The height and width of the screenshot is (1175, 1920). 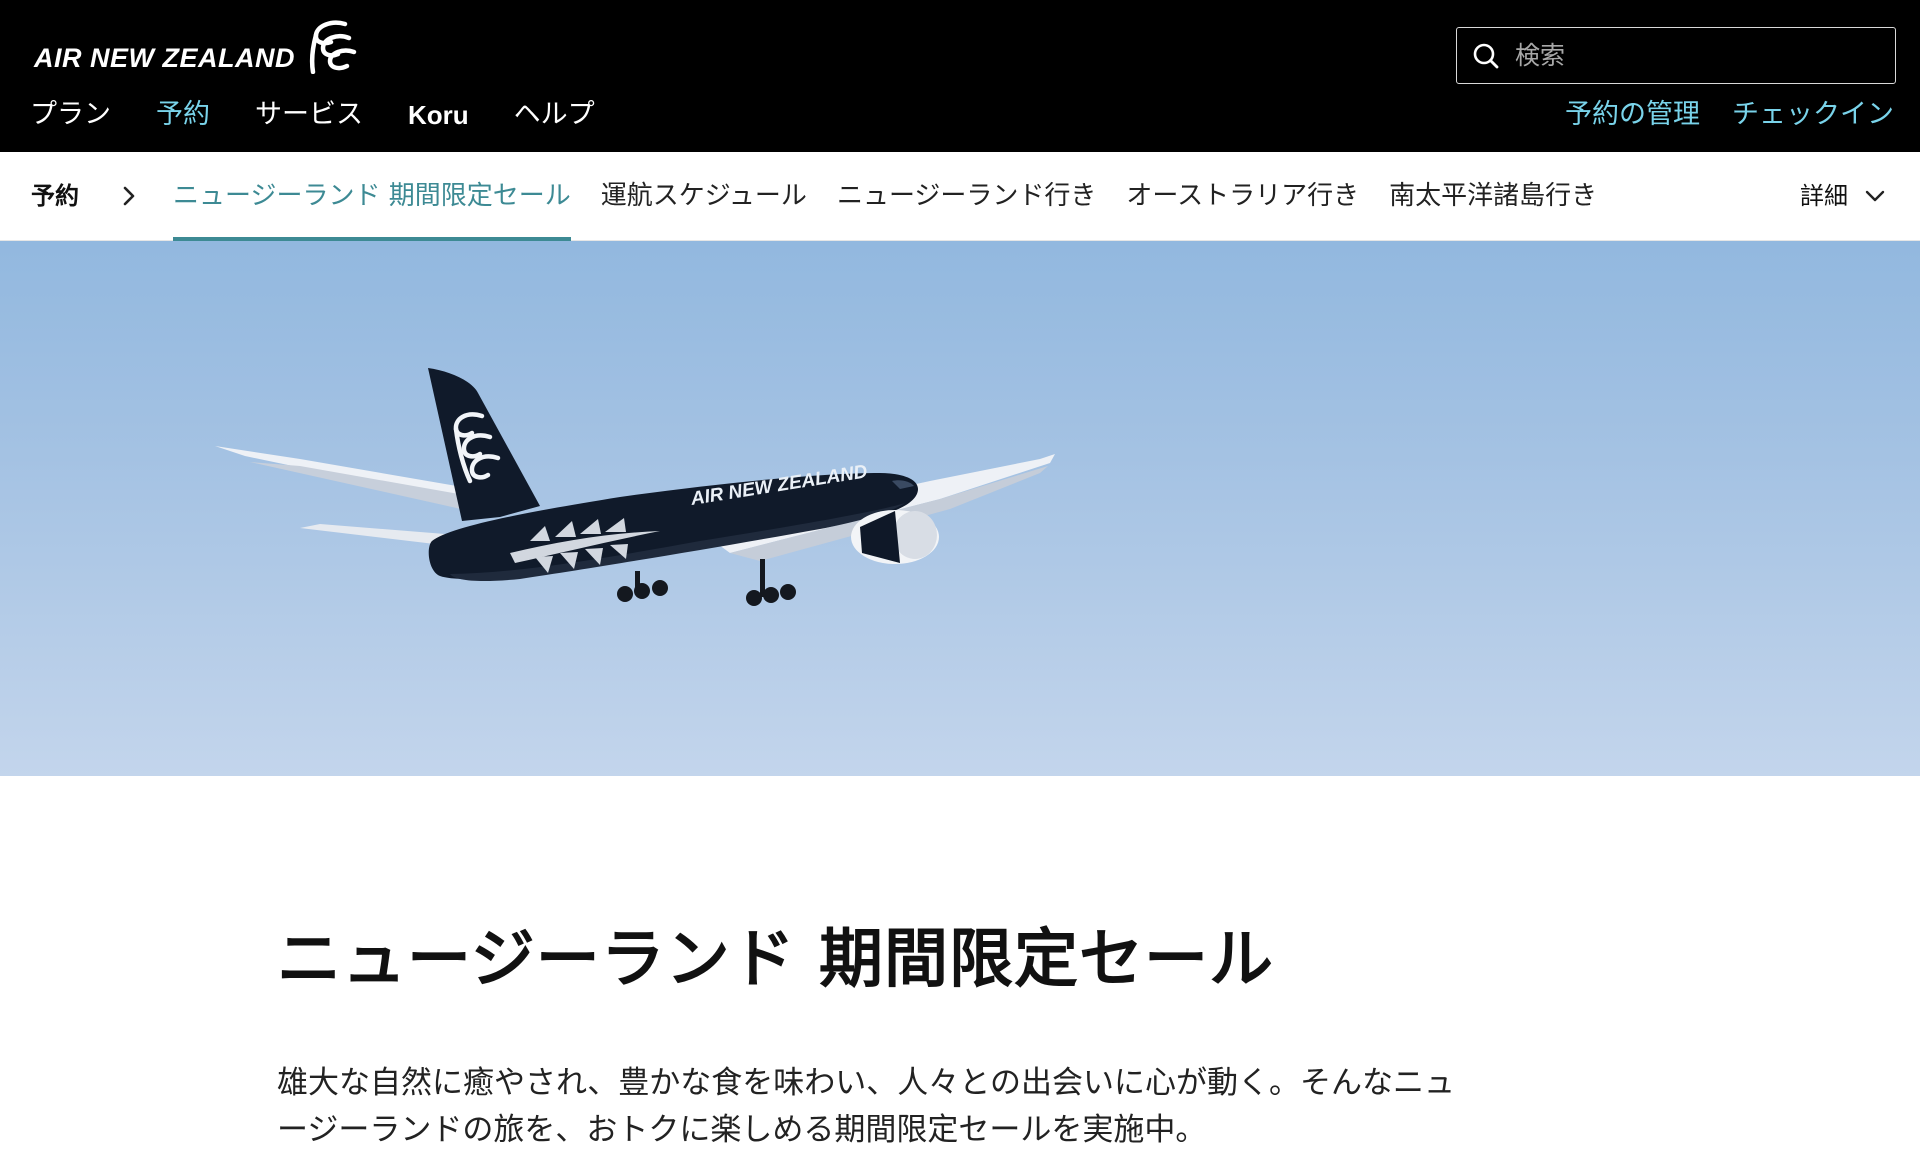 I want to click on subnav-item-to-australia: オーストラリア行き, so click(x=1242, y=196).